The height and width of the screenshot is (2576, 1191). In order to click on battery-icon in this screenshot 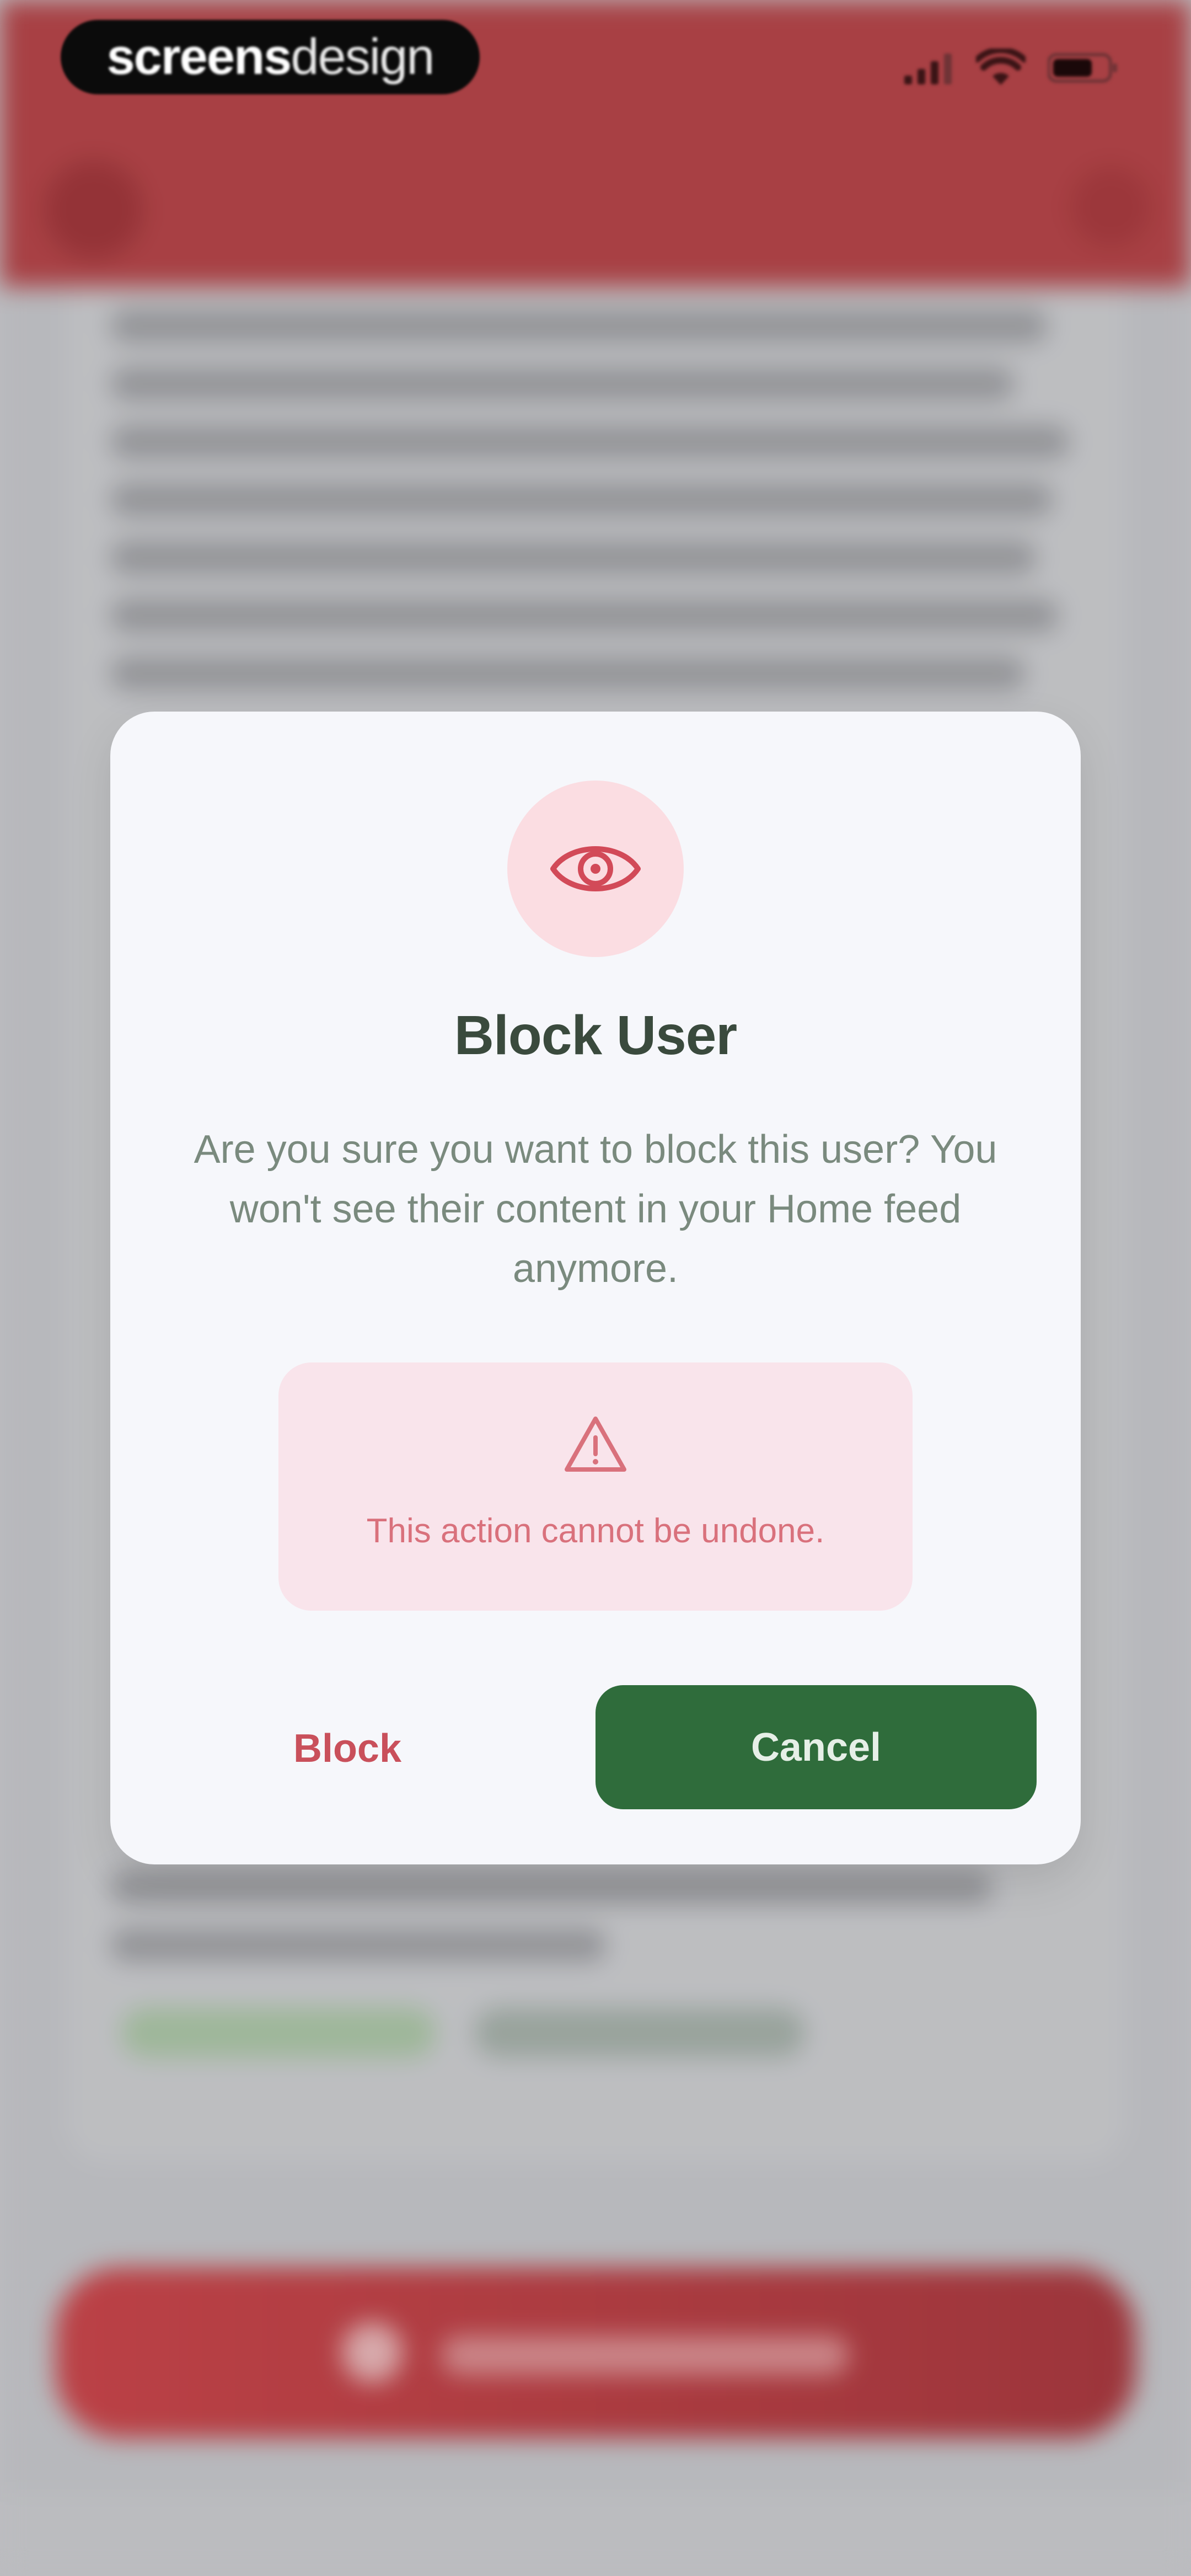, I will do `click(1082, 68)`.